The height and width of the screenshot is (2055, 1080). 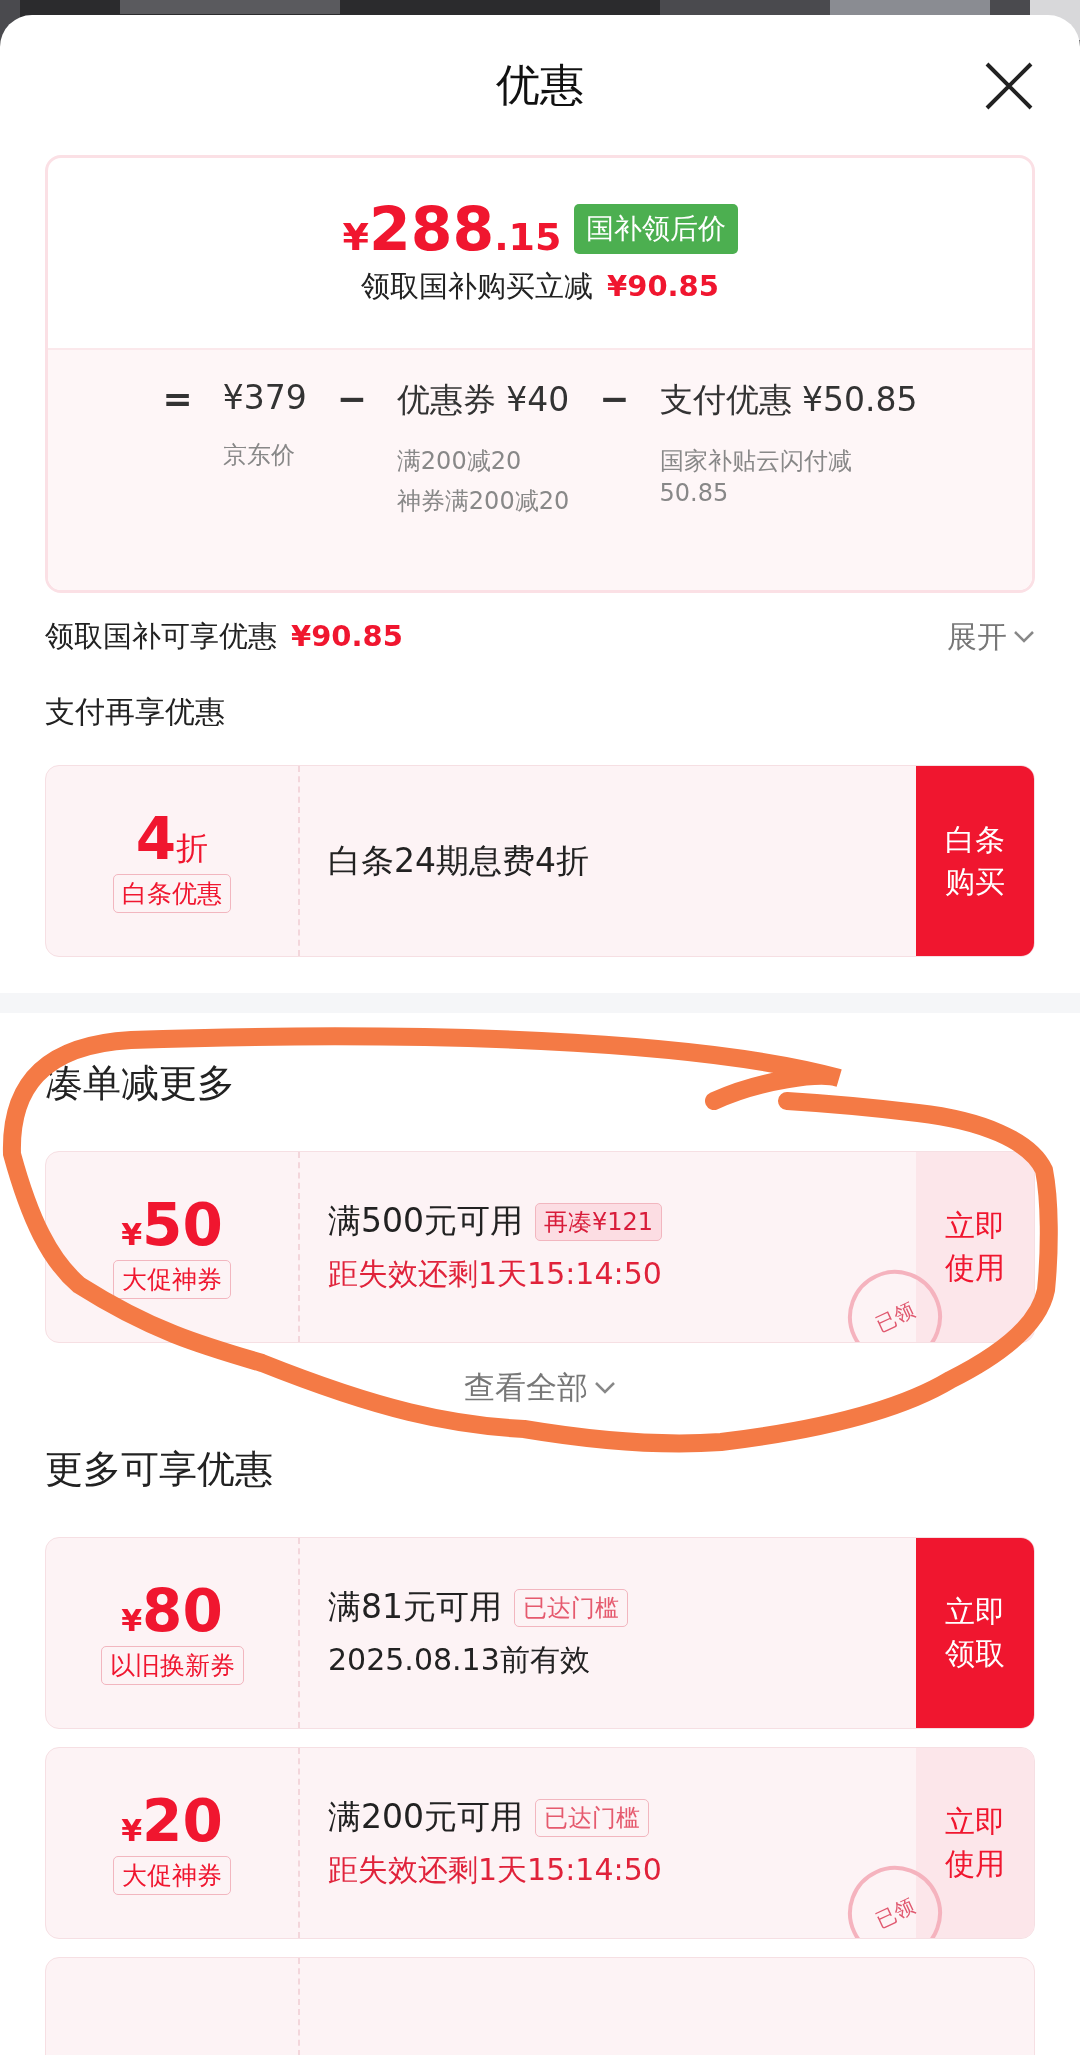 I want to click on coupon-detail: 2025.08.13前有效, so click(x=459, y=1660).